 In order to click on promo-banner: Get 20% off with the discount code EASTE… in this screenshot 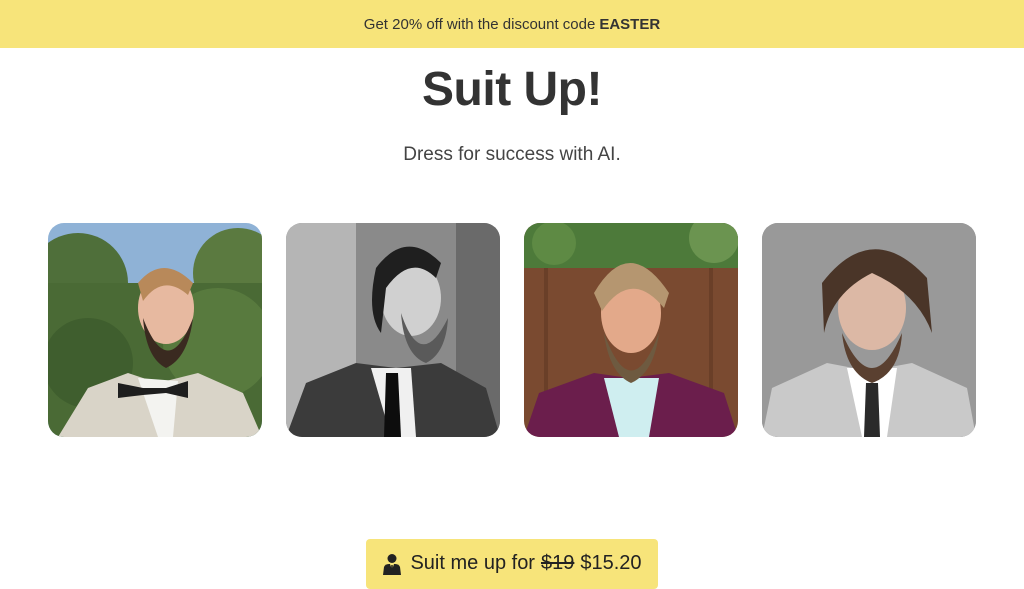, I will do `click(512, 24)`.